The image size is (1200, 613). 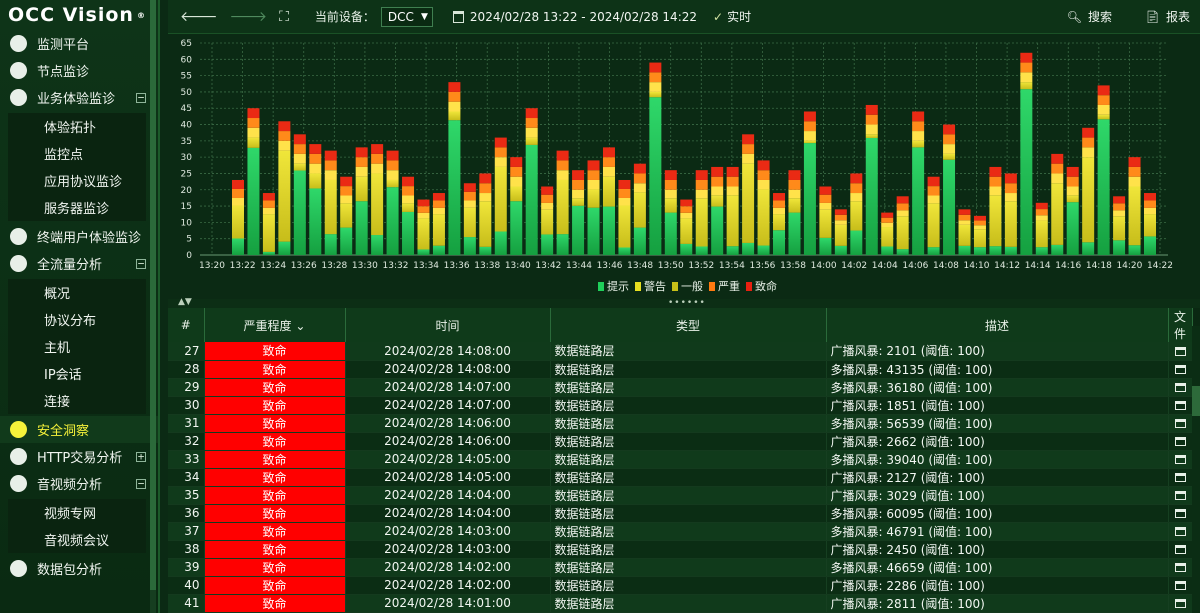 I want to click on submenu-item: 体验拓扑, so click(x=77, y=126).